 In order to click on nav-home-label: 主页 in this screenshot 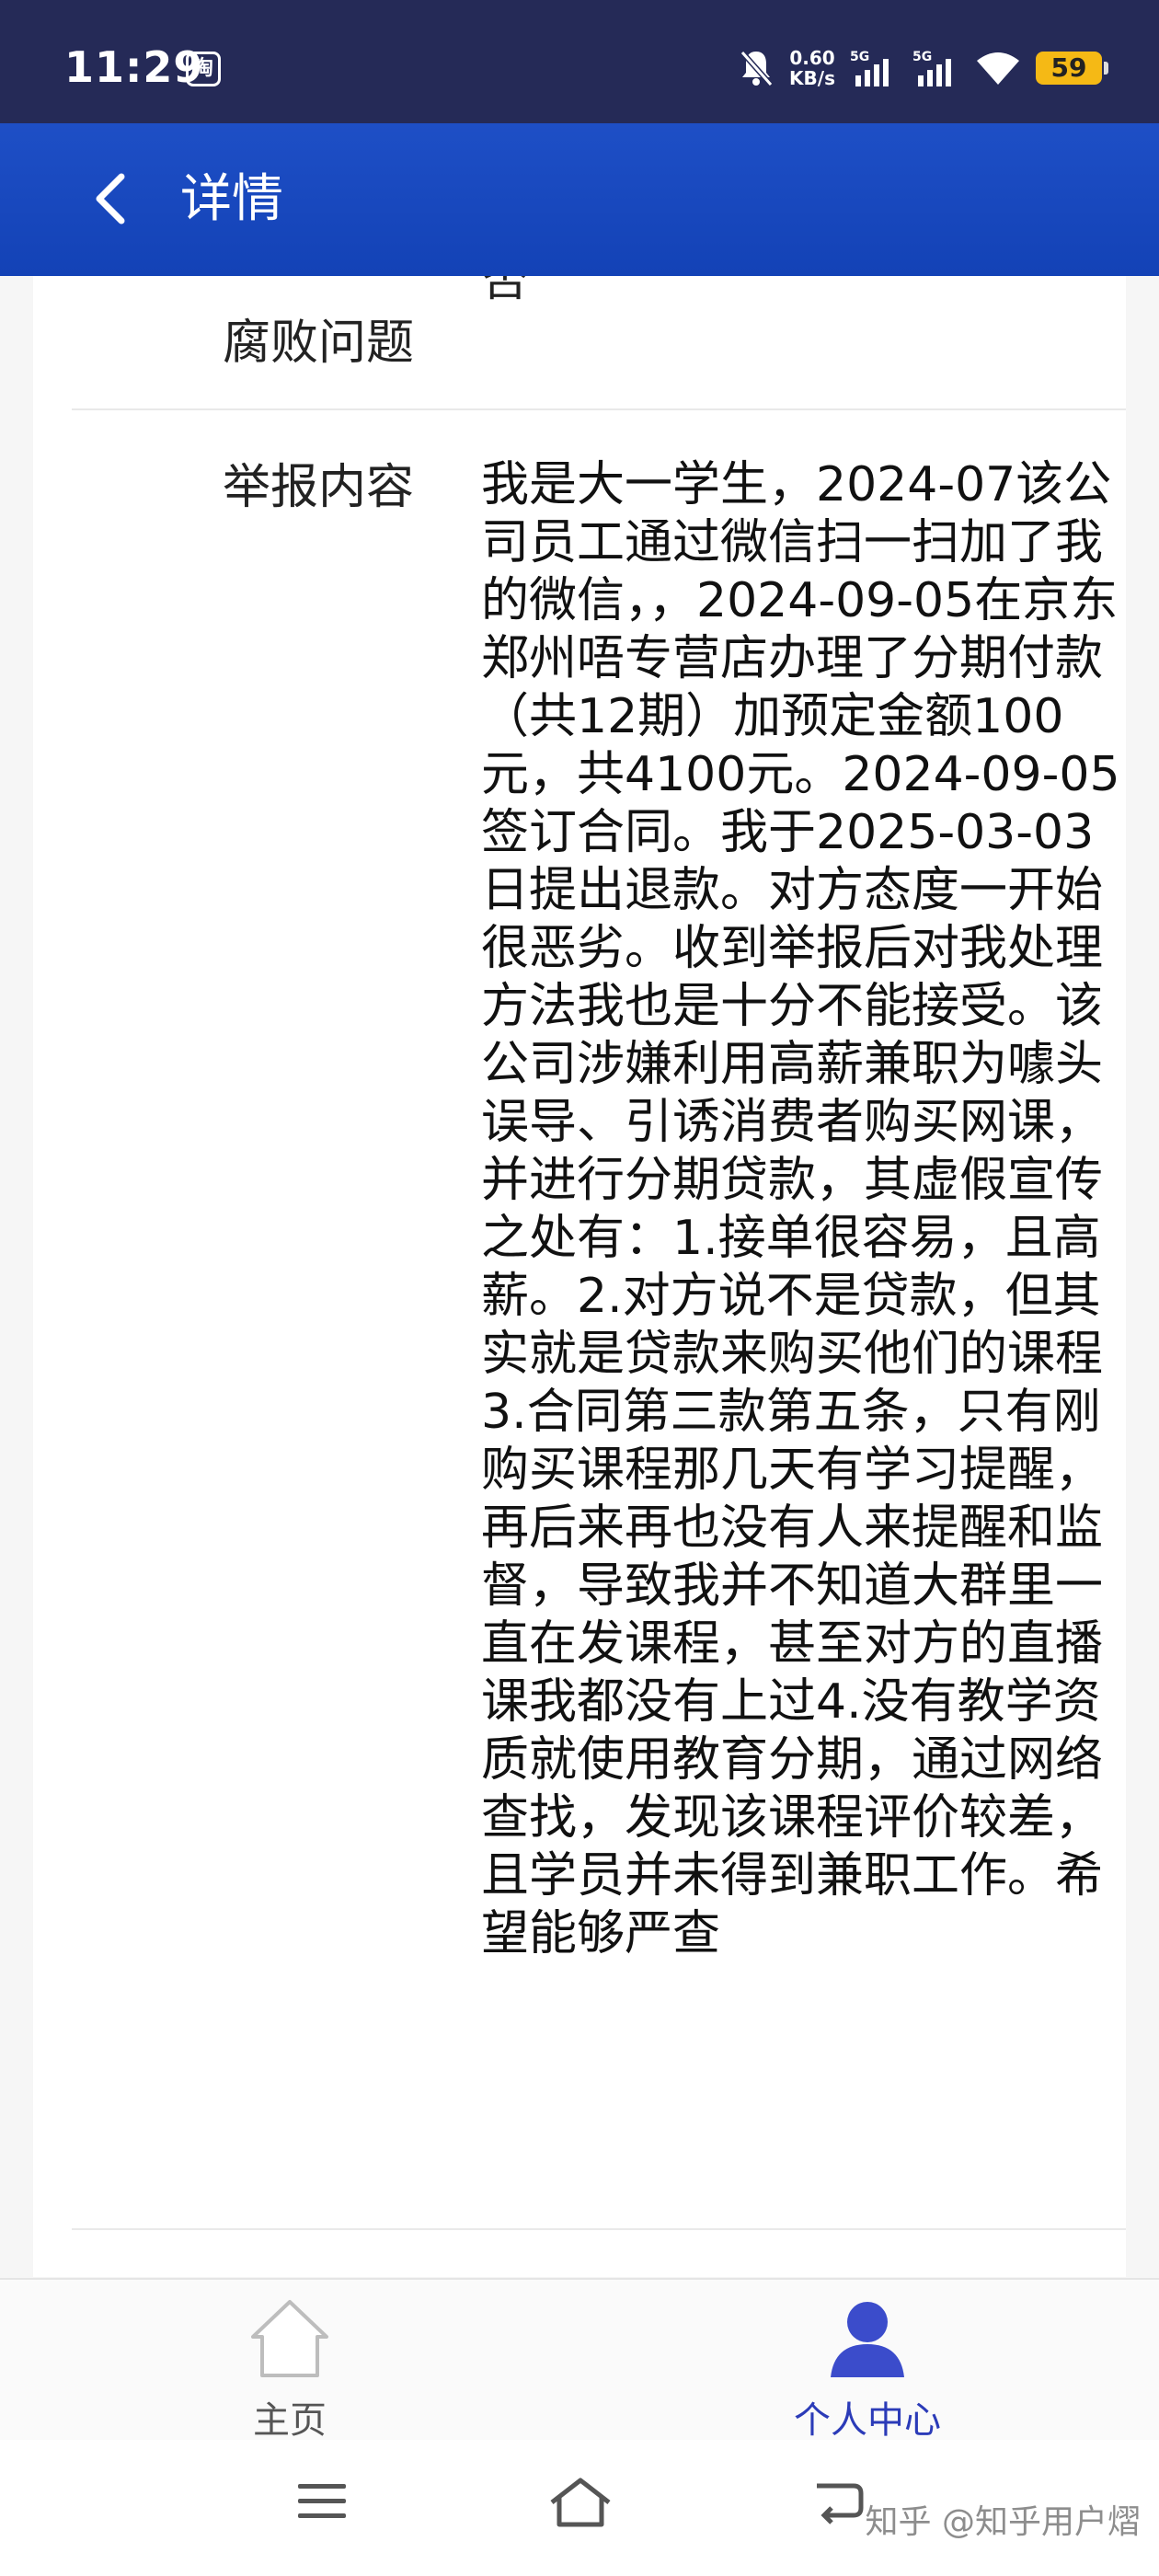, I will do `click(290, 2420)`.